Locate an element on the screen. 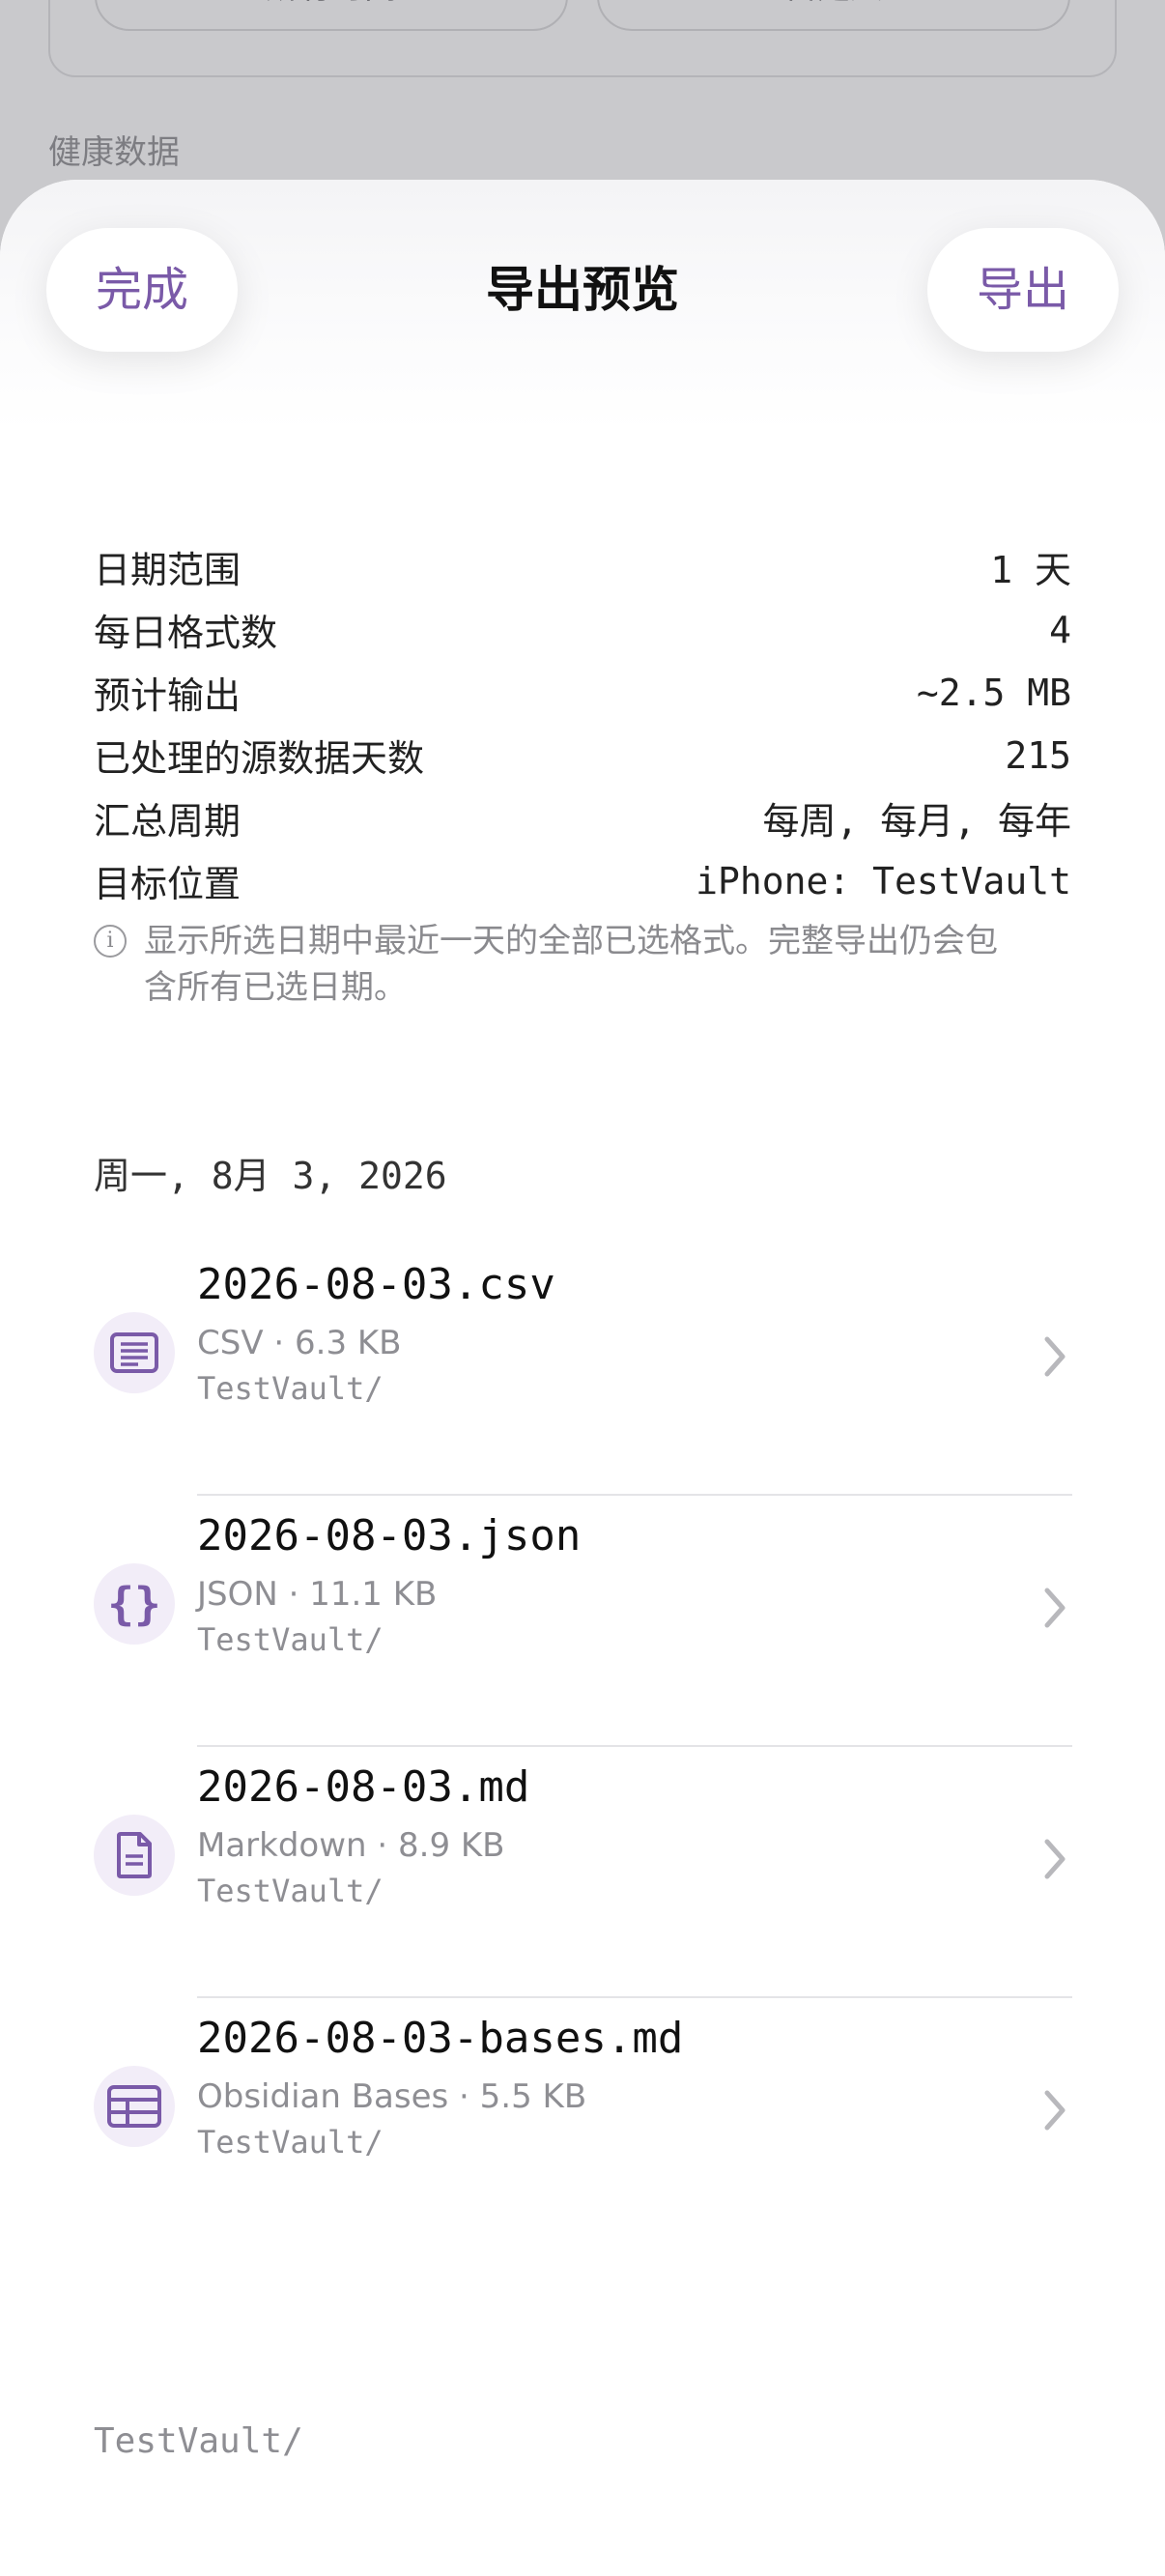  summary-label: 汇总周期 is located at coordinates (168, 822).